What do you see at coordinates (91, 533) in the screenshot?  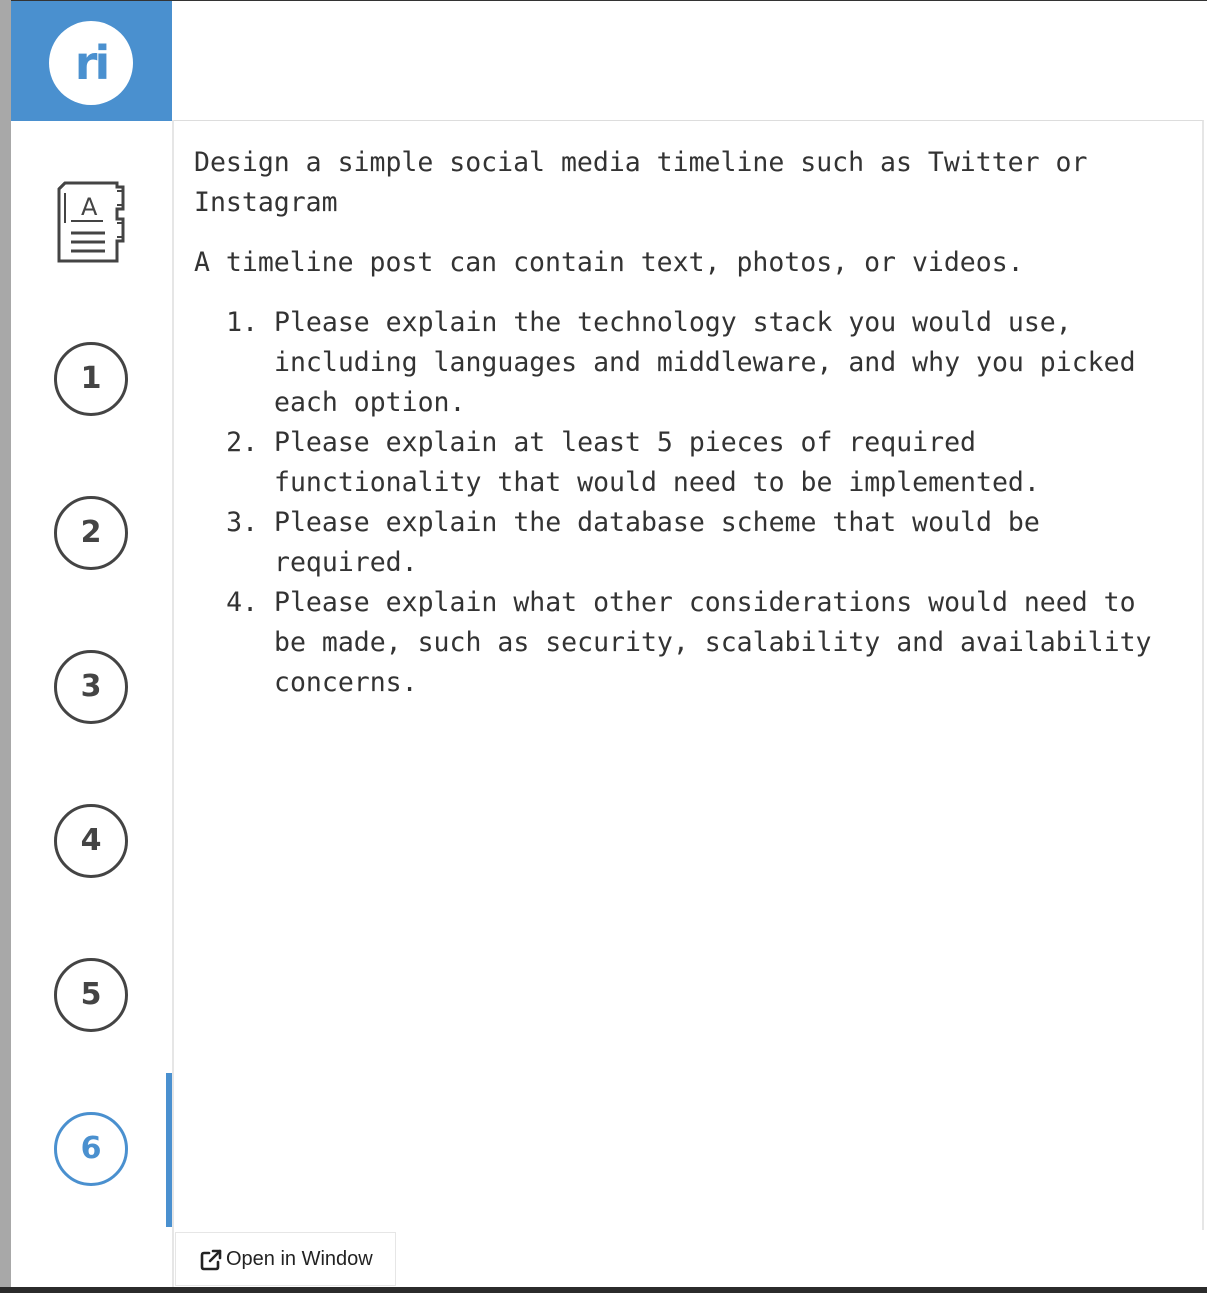 I see `question-nav-2: 2` at bounding box center [91, 533].